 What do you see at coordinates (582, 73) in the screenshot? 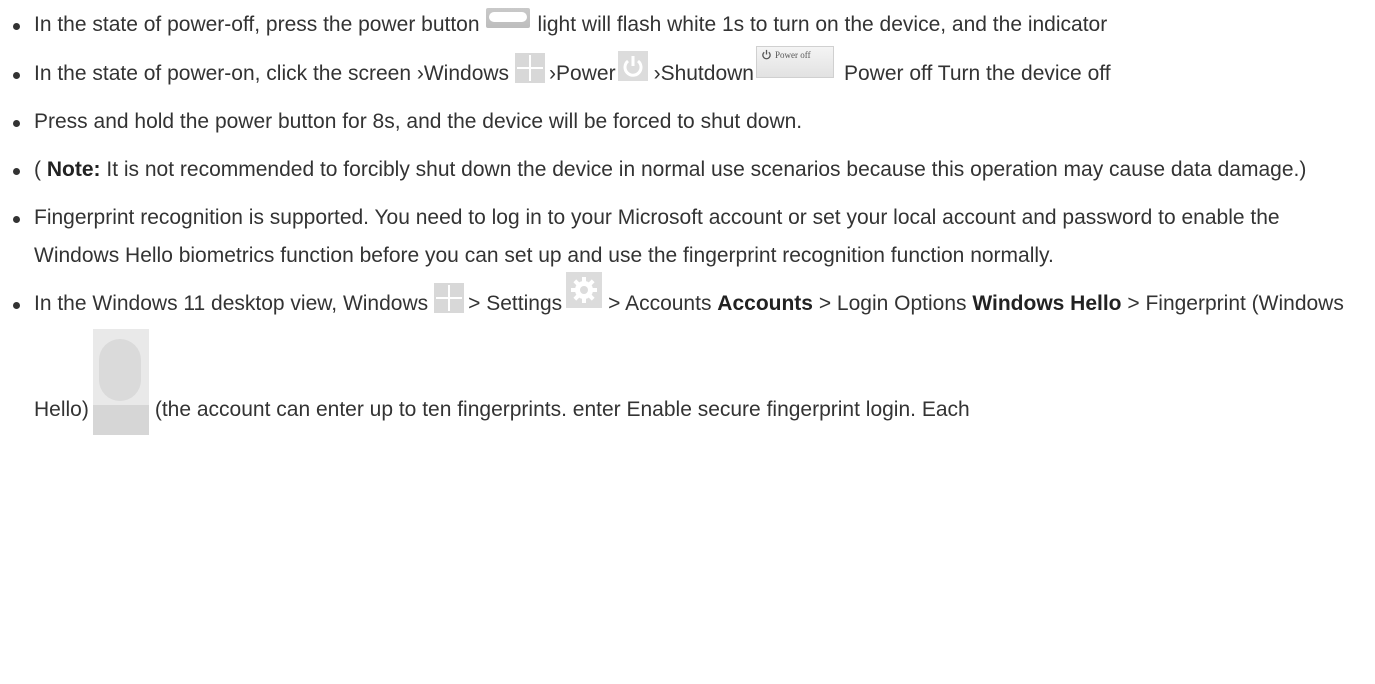
I see `item2-text-b: ›Power` at bounding box center [582, 73].